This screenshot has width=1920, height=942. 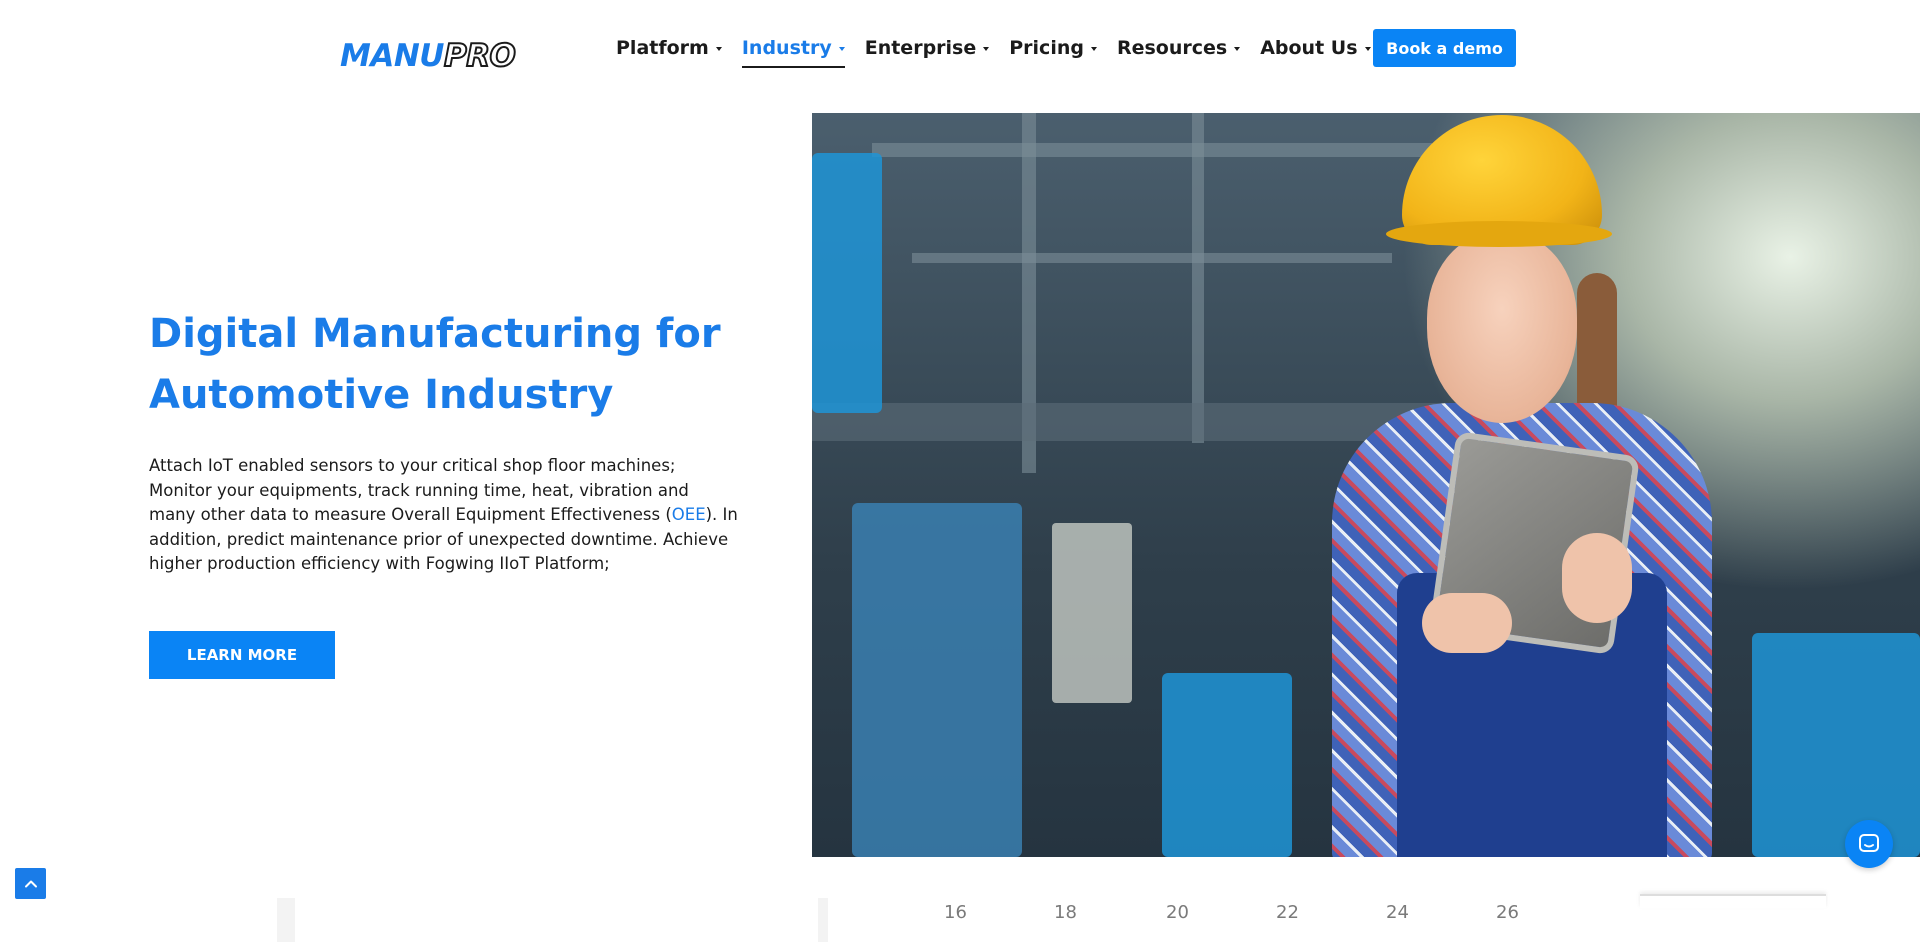 I want to click on chat-bubble-icon, so click(x=1869, y=843).